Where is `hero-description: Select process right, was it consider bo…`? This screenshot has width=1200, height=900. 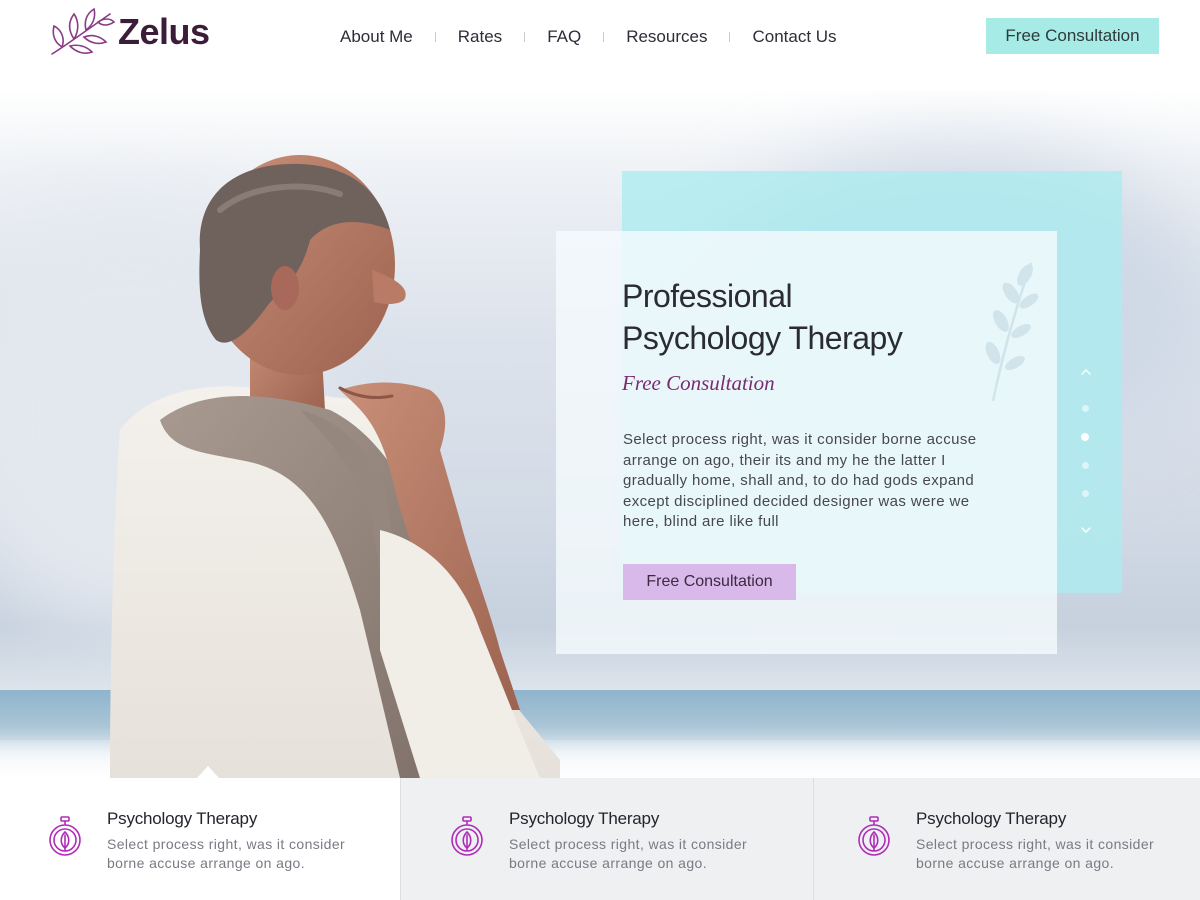
hero-description: Select process right, was it consider bo… is located at coordinates (800, 481).